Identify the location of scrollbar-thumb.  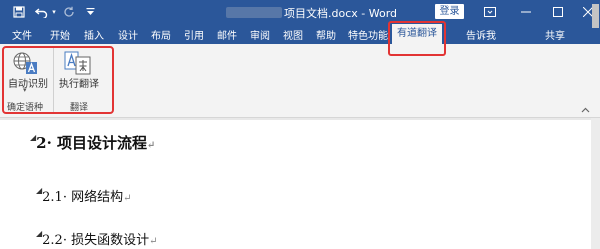
(595, 16).